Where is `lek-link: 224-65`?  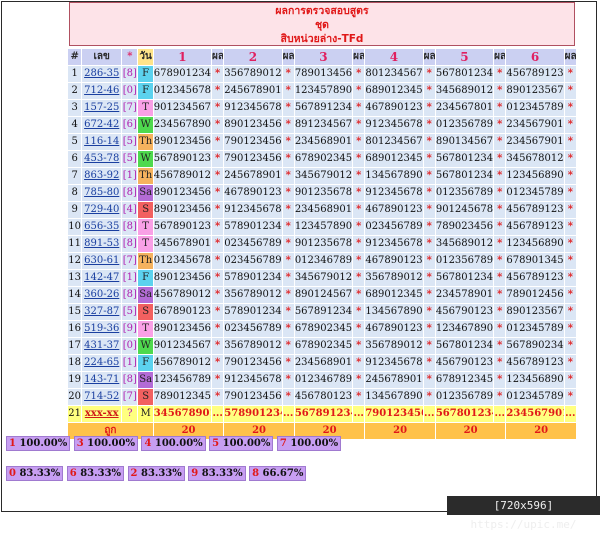 lek-link: 224-65 is located at coordinates (102, 363).